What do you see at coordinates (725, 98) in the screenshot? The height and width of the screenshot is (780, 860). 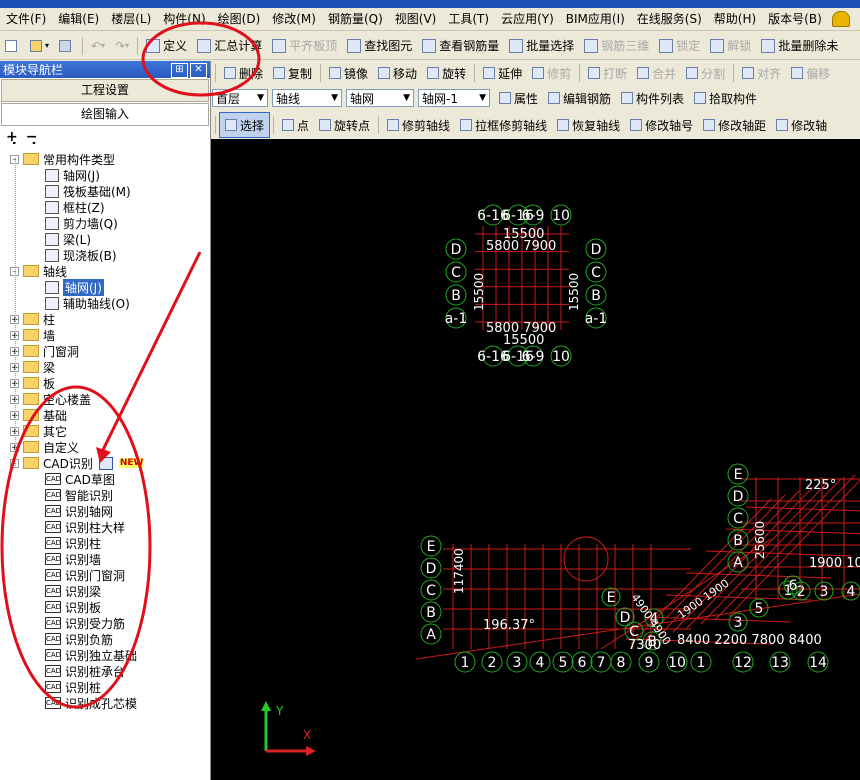 I see `layer-button-3: 拾取构件` at bounding box center [725, 98].